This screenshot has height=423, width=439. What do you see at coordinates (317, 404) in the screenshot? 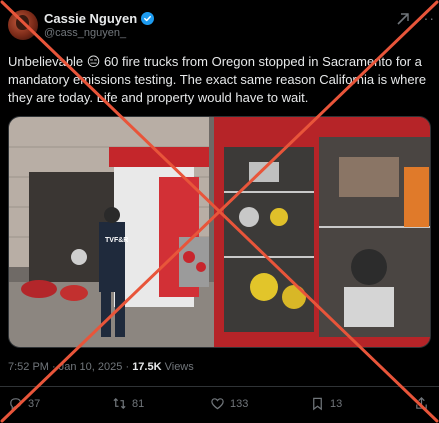
I see `bookmark-icon` at bounding box center [317, 404].